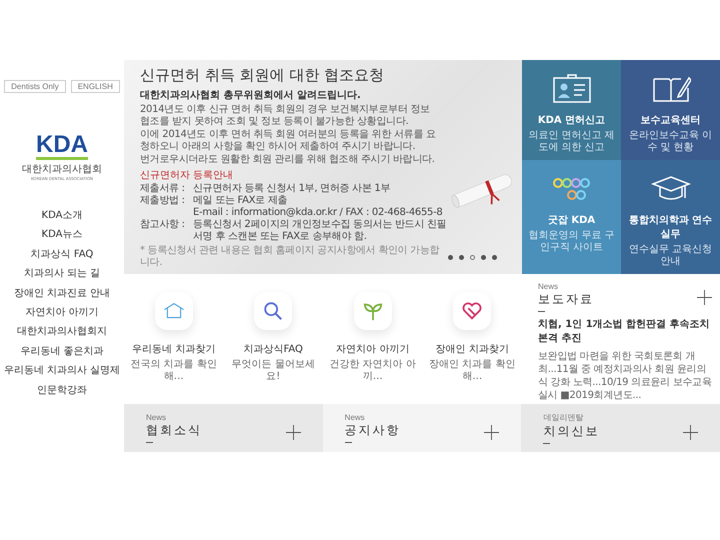  What do you see at coordinates (62, 255) in the screenshot?
I see `sidebar-item: 치과상식 FAQ` at bounding box center [62, 255].